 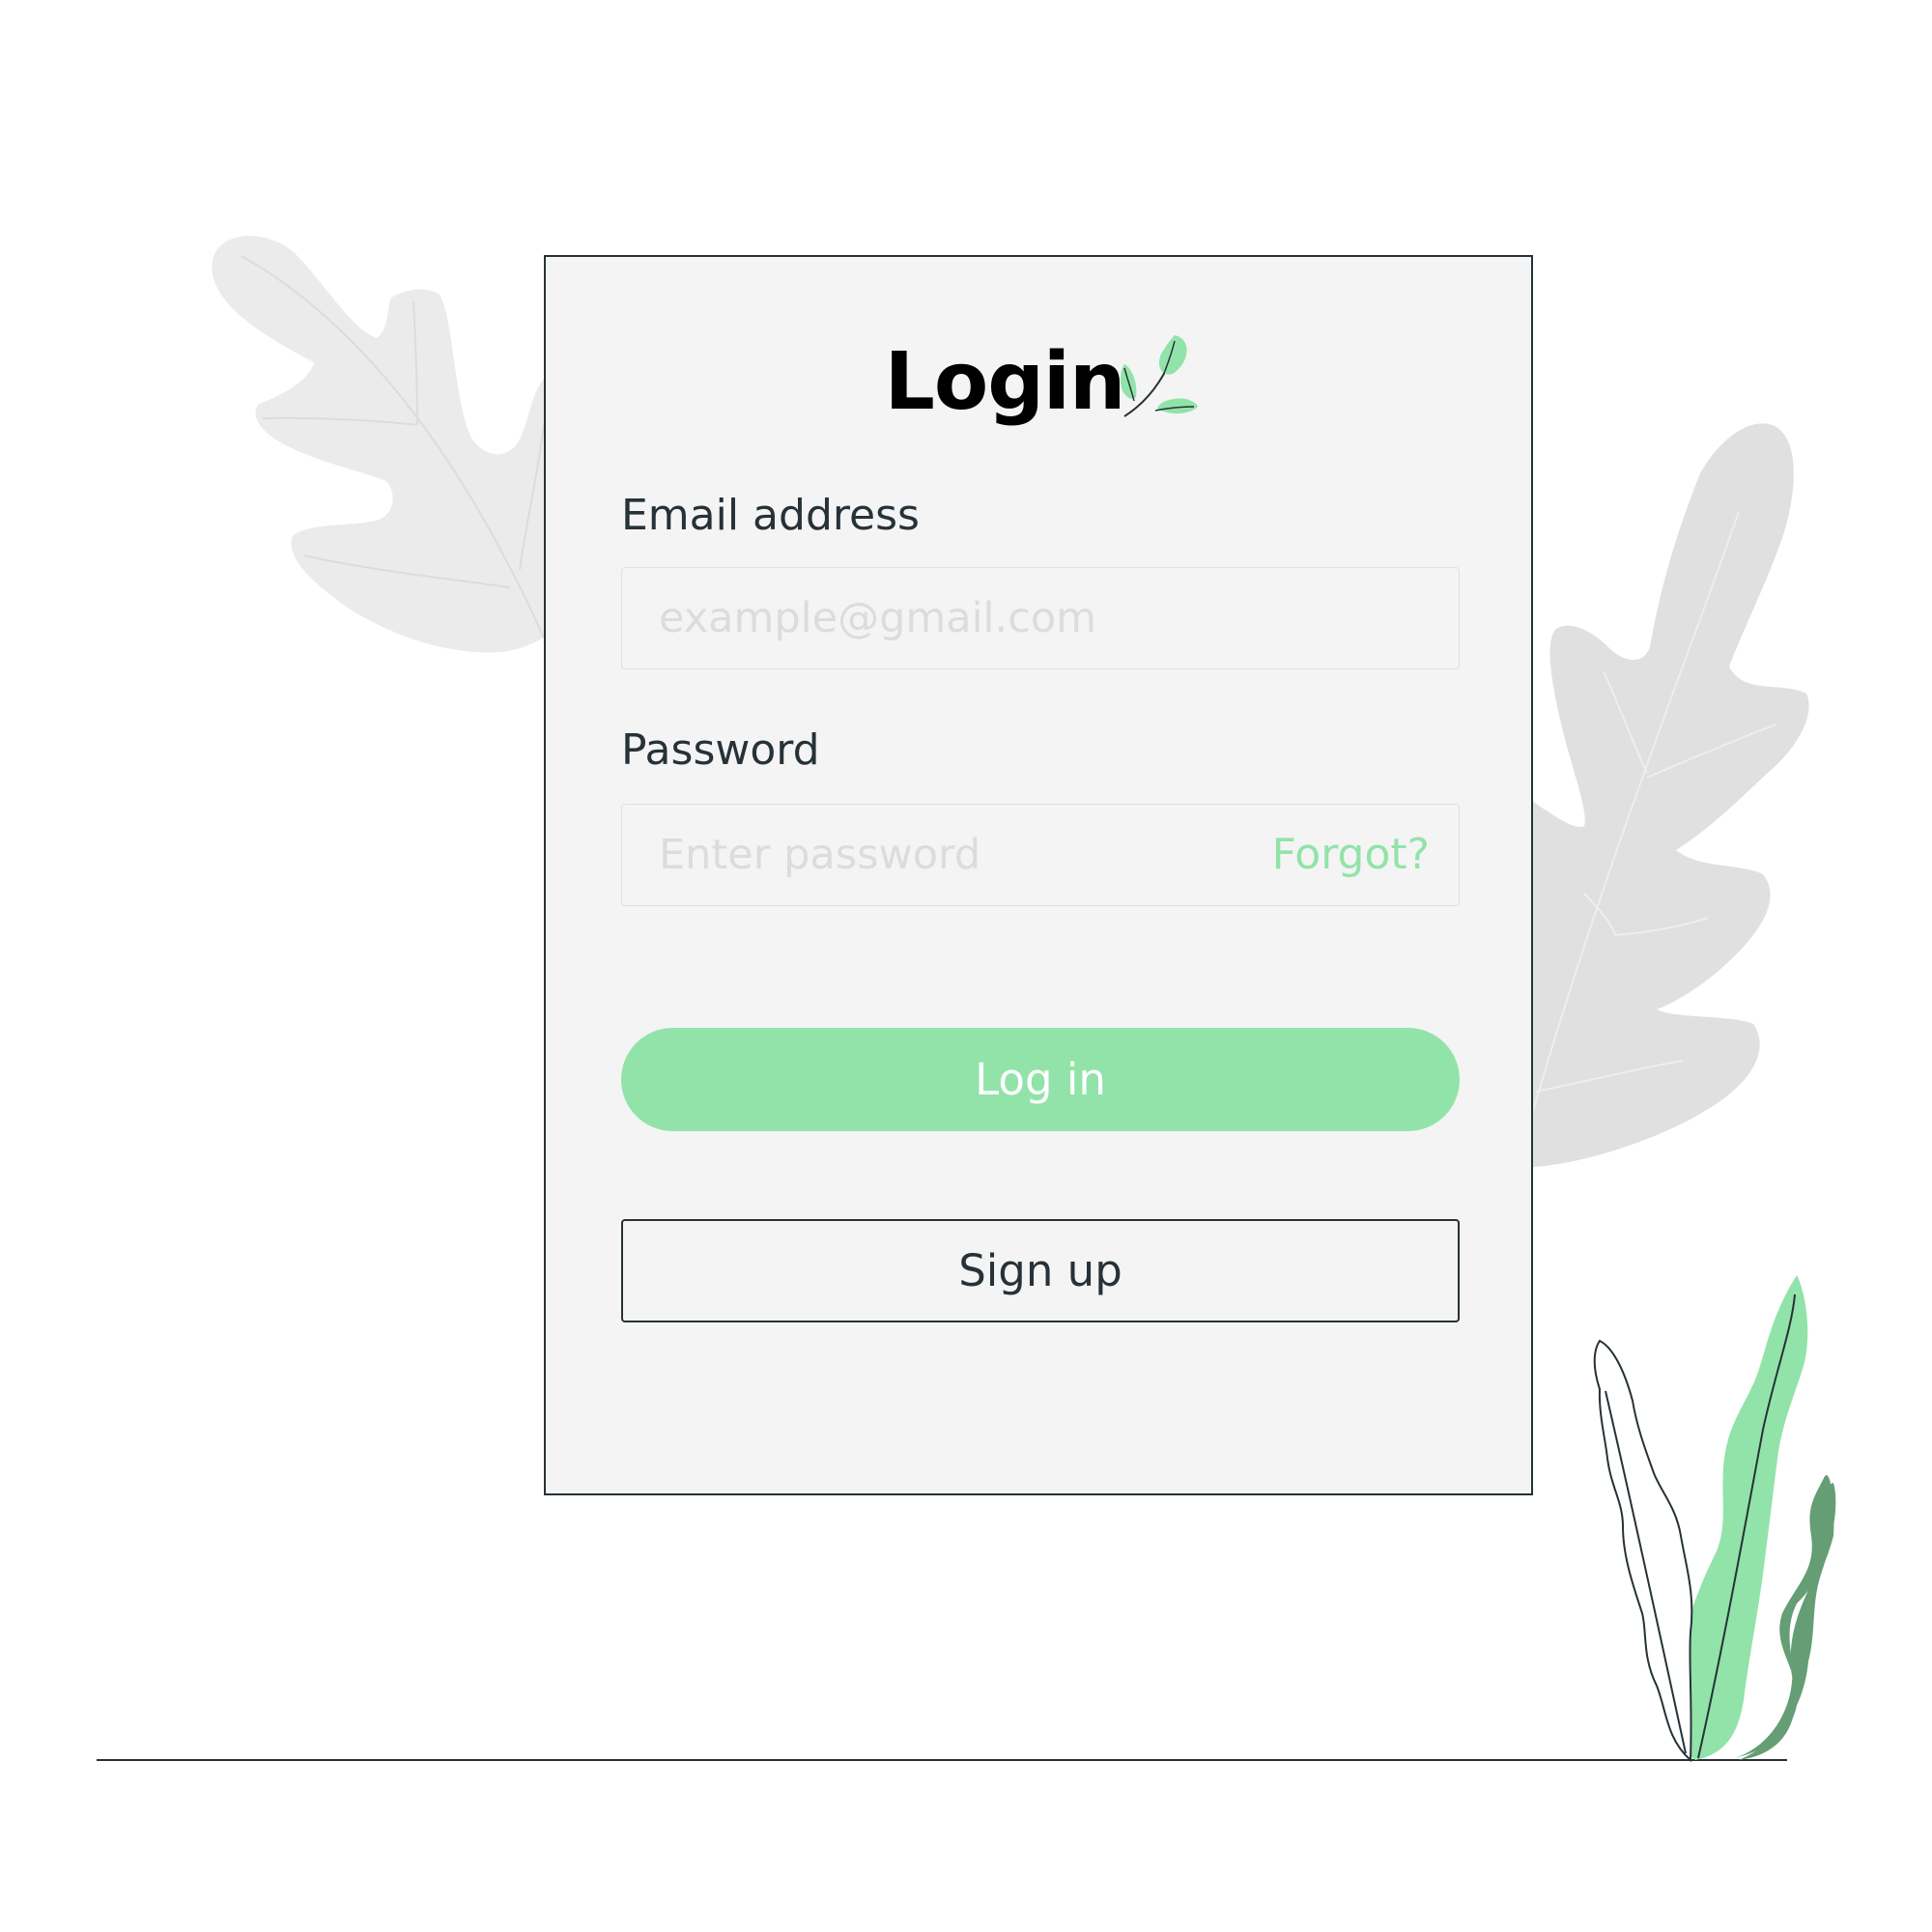 I want to click on page-title: Login, so click(x=1041, y=382).